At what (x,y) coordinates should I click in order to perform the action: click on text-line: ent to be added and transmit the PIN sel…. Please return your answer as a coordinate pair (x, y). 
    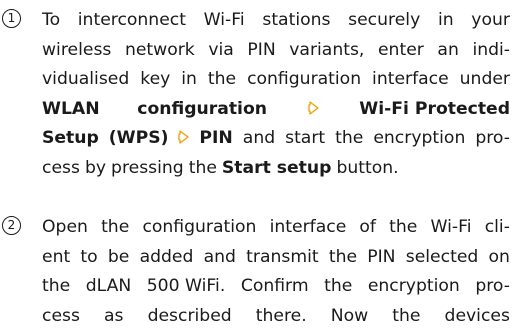
    Looking at the image, I should click on (276, 258).